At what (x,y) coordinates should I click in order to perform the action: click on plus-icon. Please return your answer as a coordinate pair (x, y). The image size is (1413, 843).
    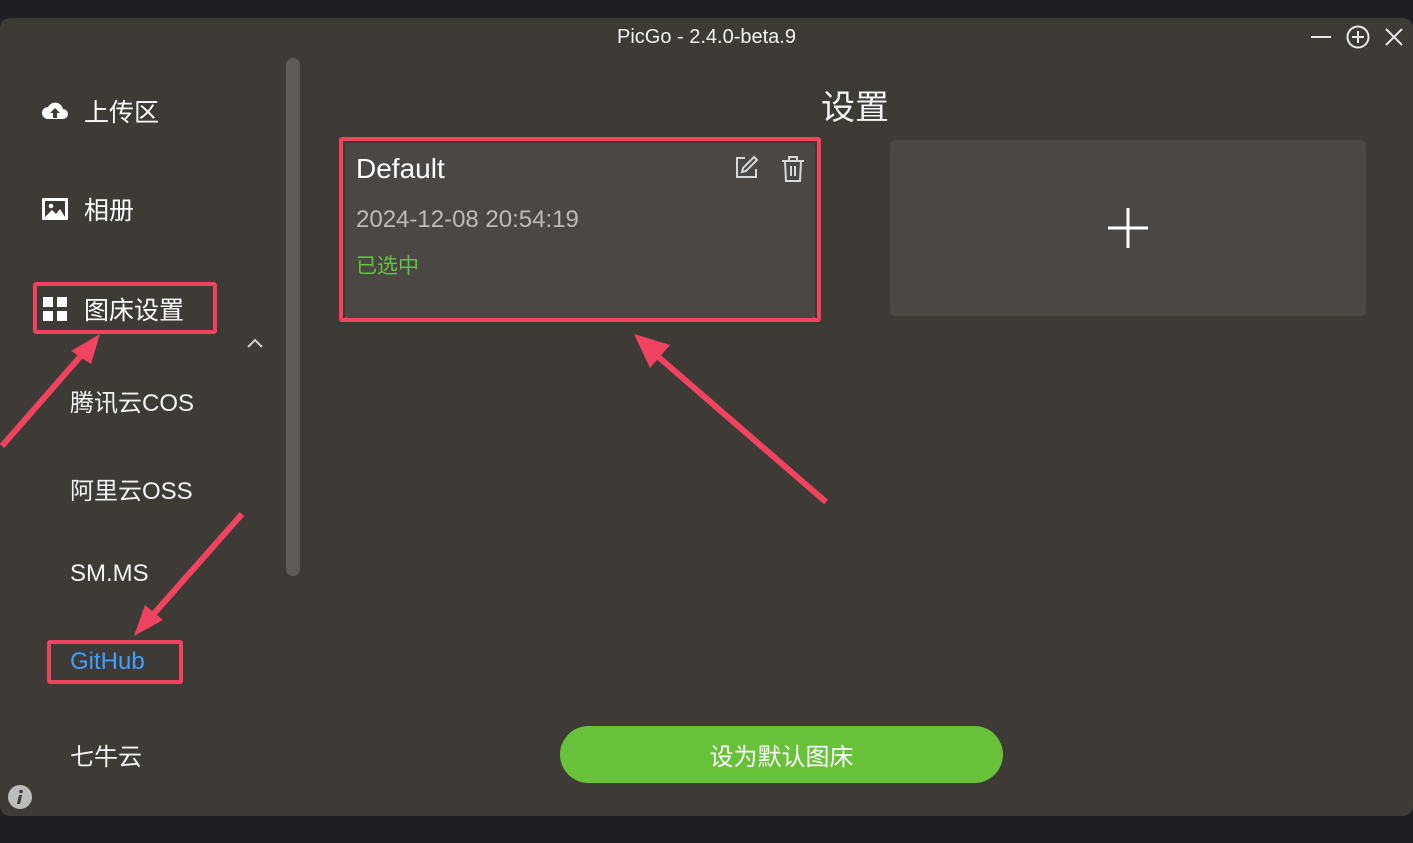
    Looking at the image, I should click on (1128, 228).